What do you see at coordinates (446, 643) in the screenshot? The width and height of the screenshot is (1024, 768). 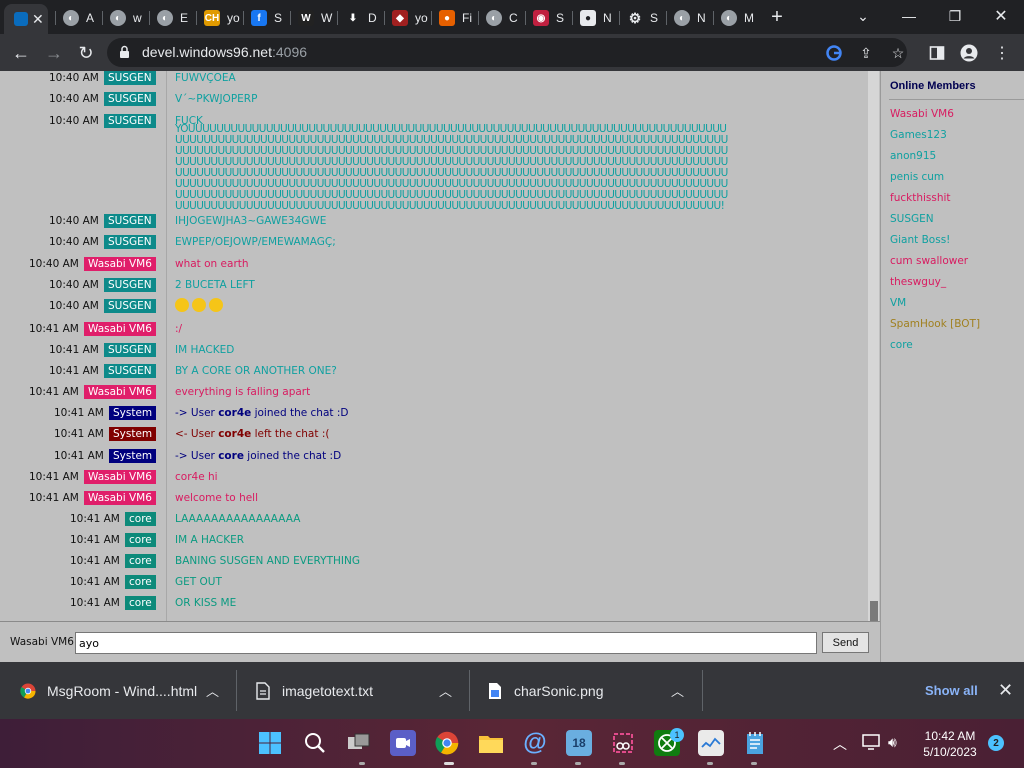 I see `message-input` at bounding box center [446, 643].